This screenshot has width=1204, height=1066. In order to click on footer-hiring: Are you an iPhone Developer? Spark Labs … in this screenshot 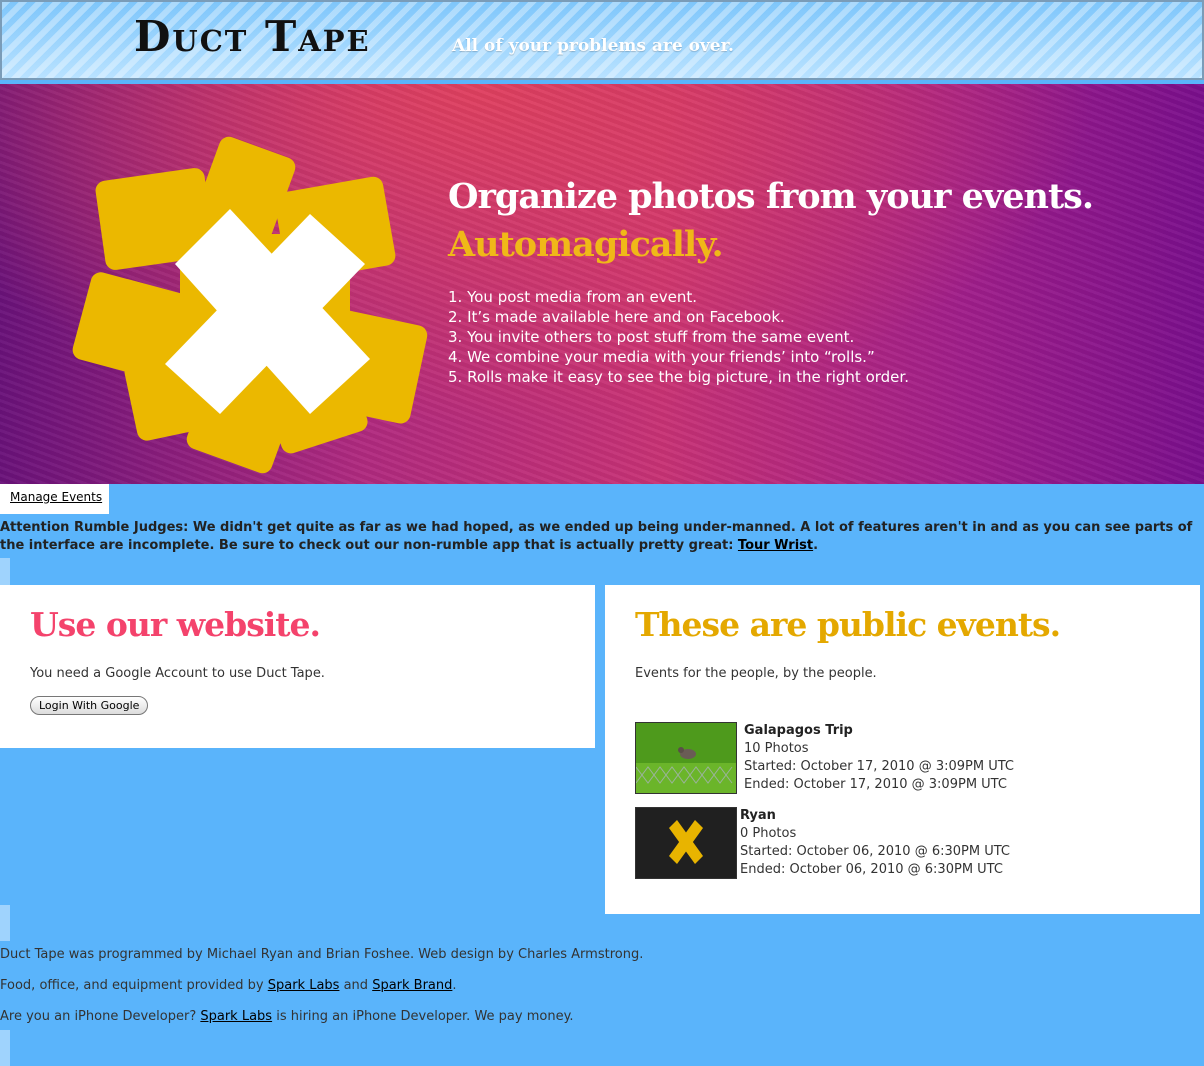, I will do `click(321, 1017)`.